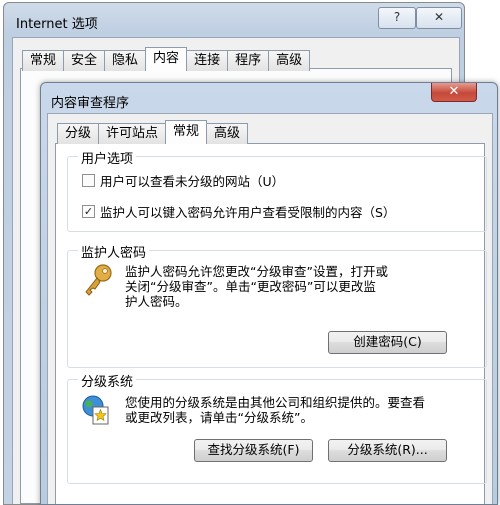 This screenshot has height=505, width=500. I want to click on description-line: 您使用的分级系统是由其他公司和组织提供的。要查看, so click(275, 402).